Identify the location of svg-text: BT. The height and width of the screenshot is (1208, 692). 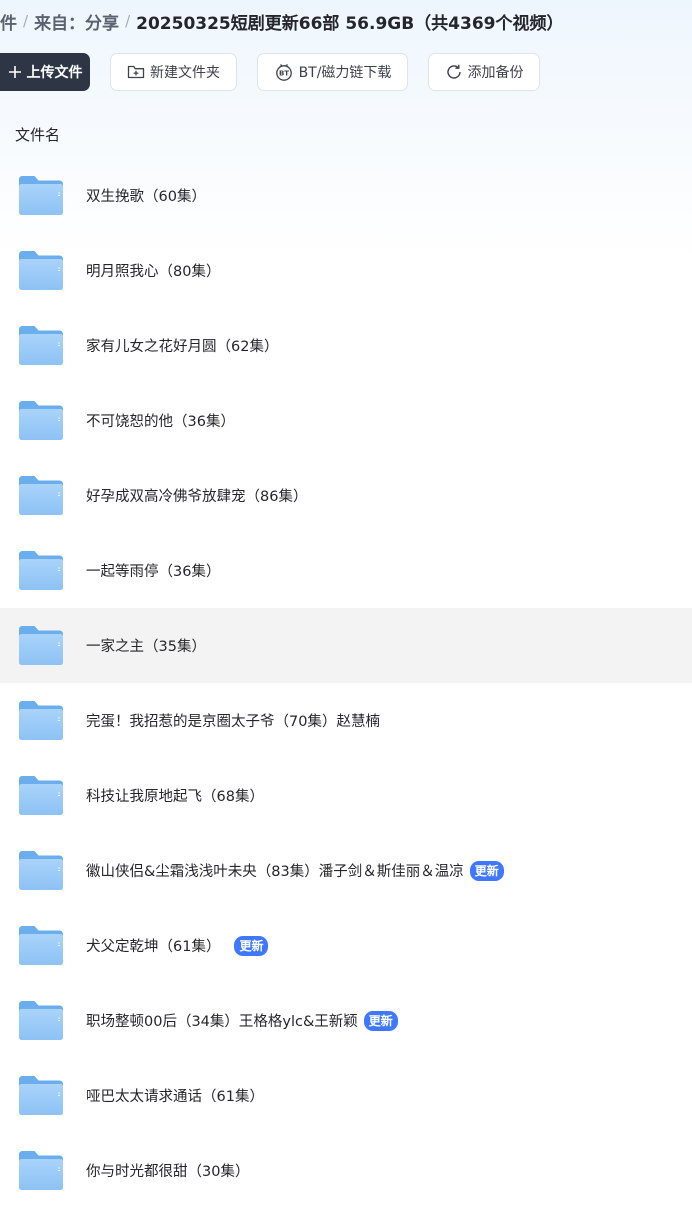
(284, 74).